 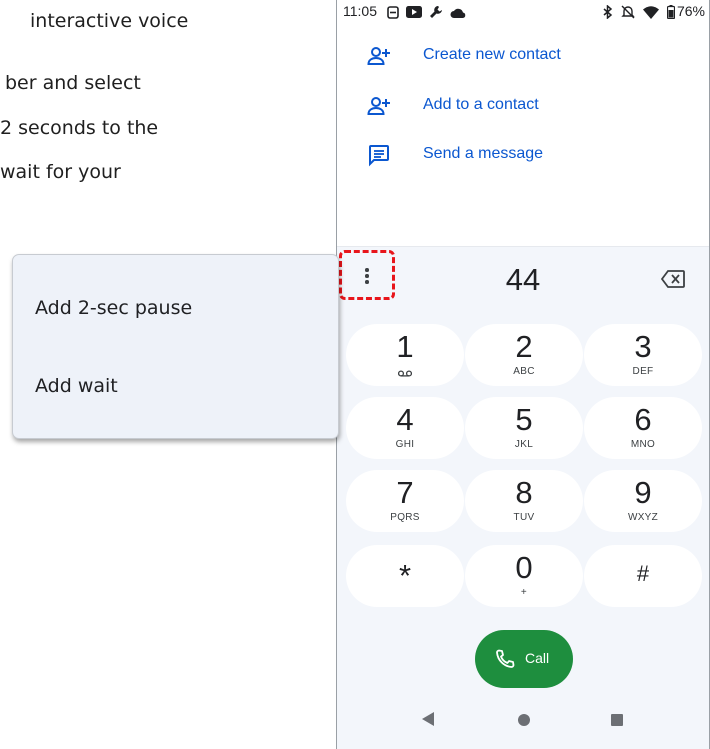 I want to click on send-message-row: Send a message, so click(x=523, y=155).